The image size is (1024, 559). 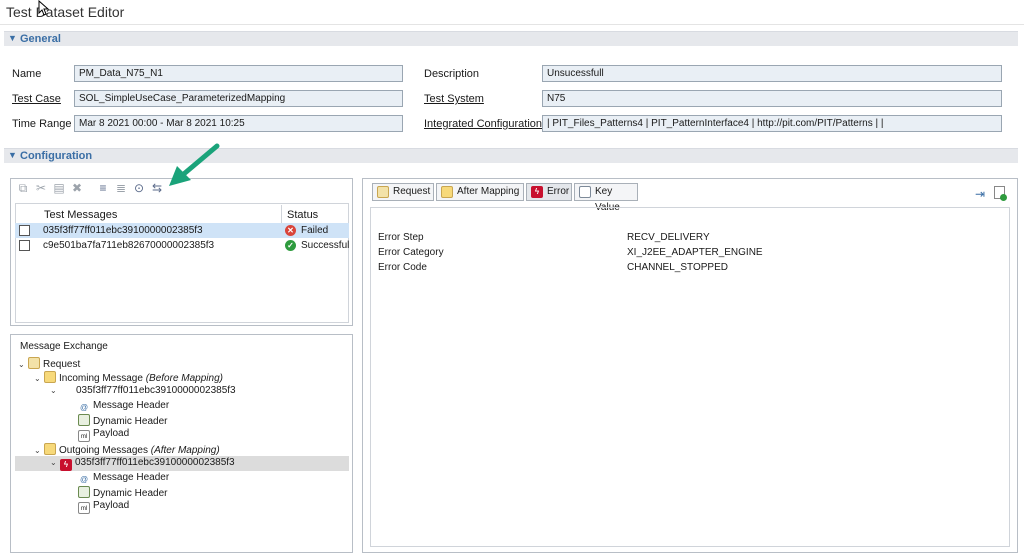 What do you see at coordinates (42, 124) in the screenshot?
I see `time-range-label: Time Range` at bounding box center [42, 124].